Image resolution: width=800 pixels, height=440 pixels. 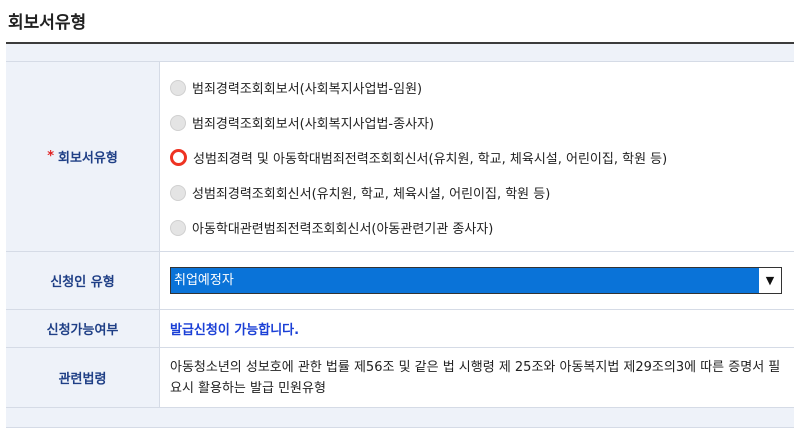 What do you see at coordinates (400, 418) in the screenshot?
I see `table-footer-band` at bounding box center [400, 418].